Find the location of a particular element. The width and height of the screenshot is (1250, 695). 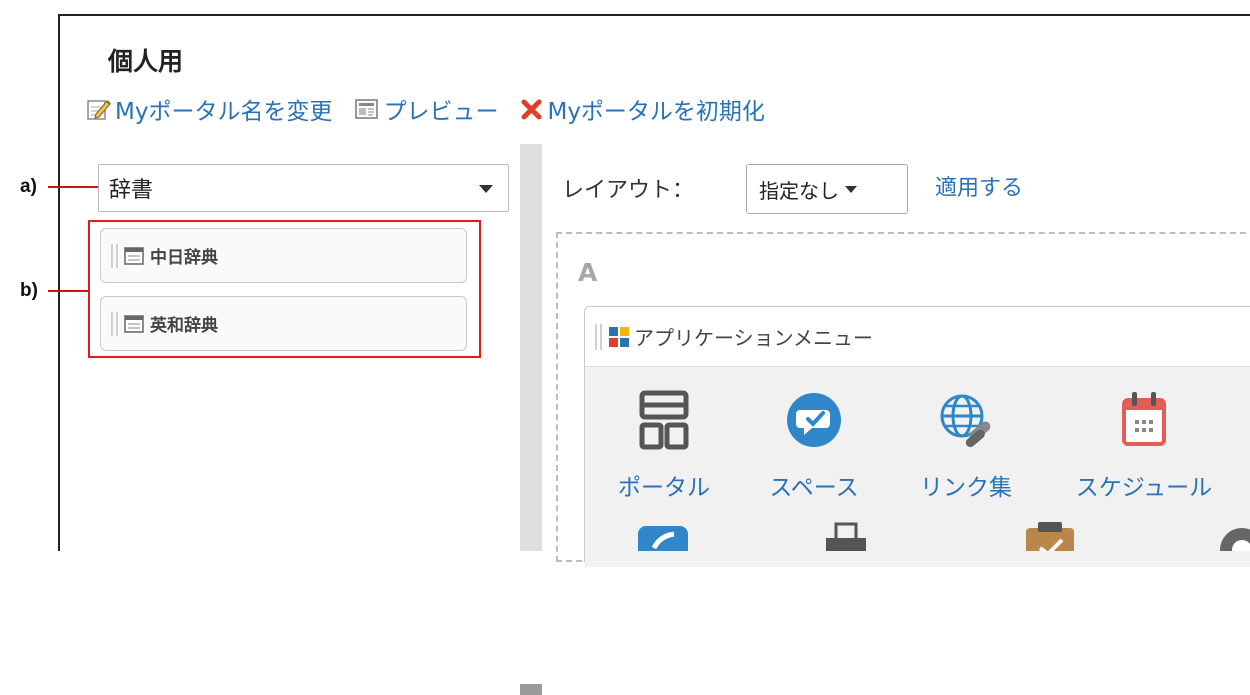

link-icon is located at coordinates (965, 421).